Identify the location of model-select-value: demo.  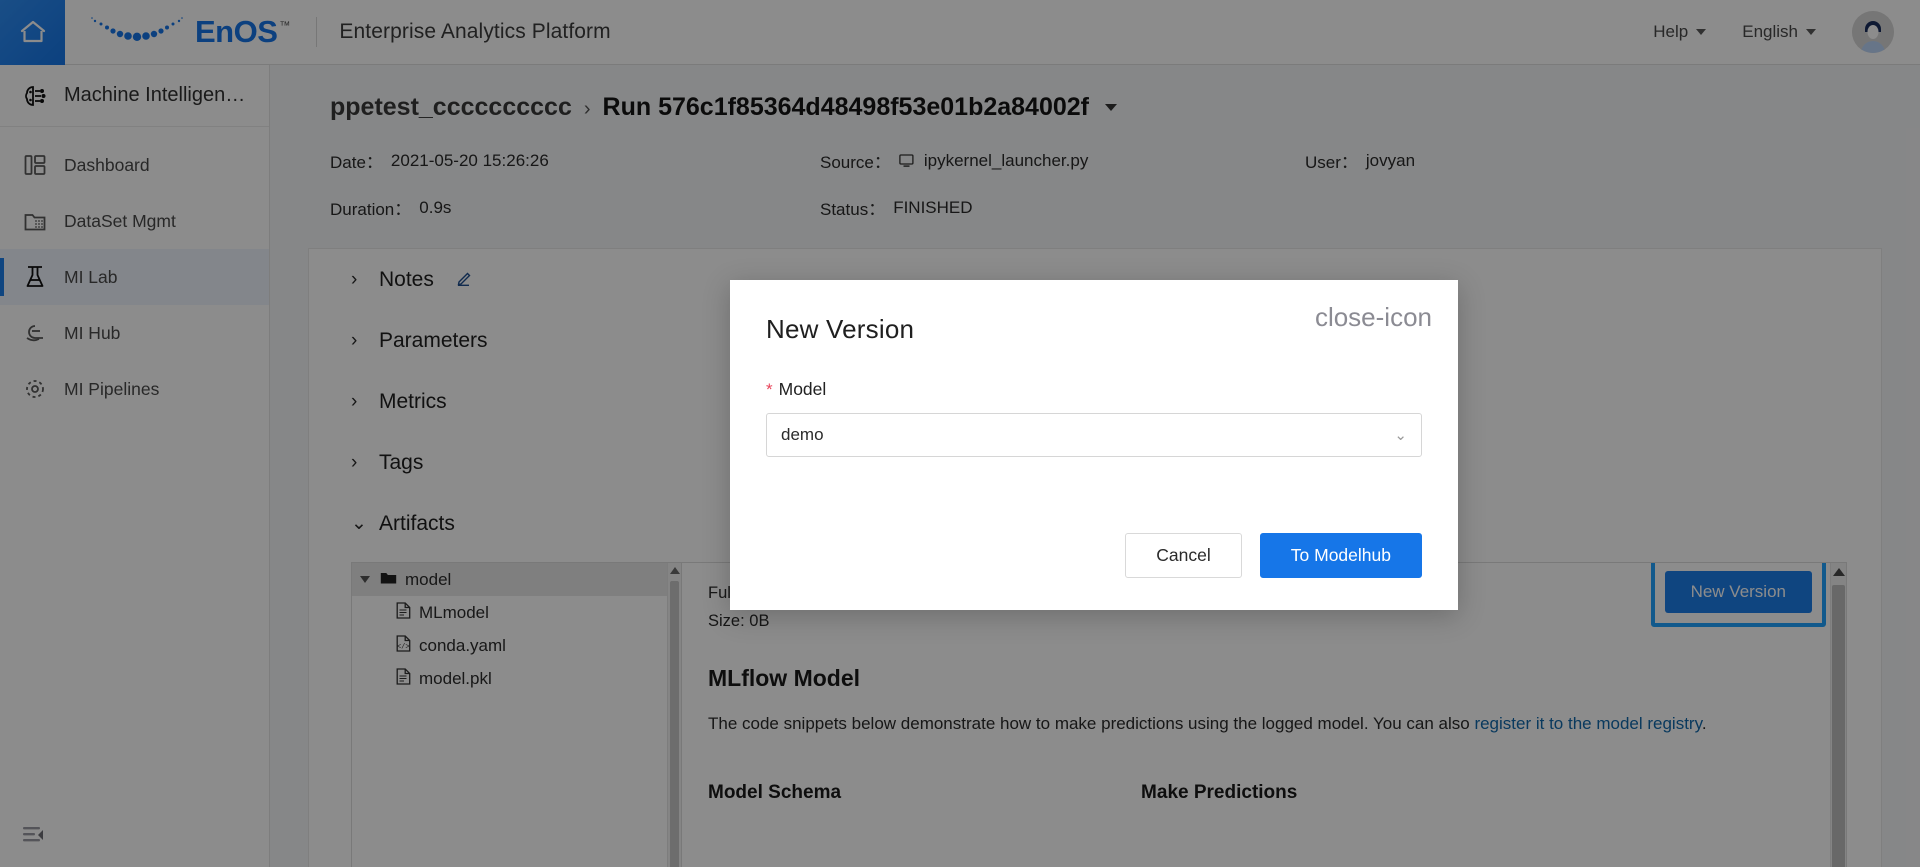
(802, 434).